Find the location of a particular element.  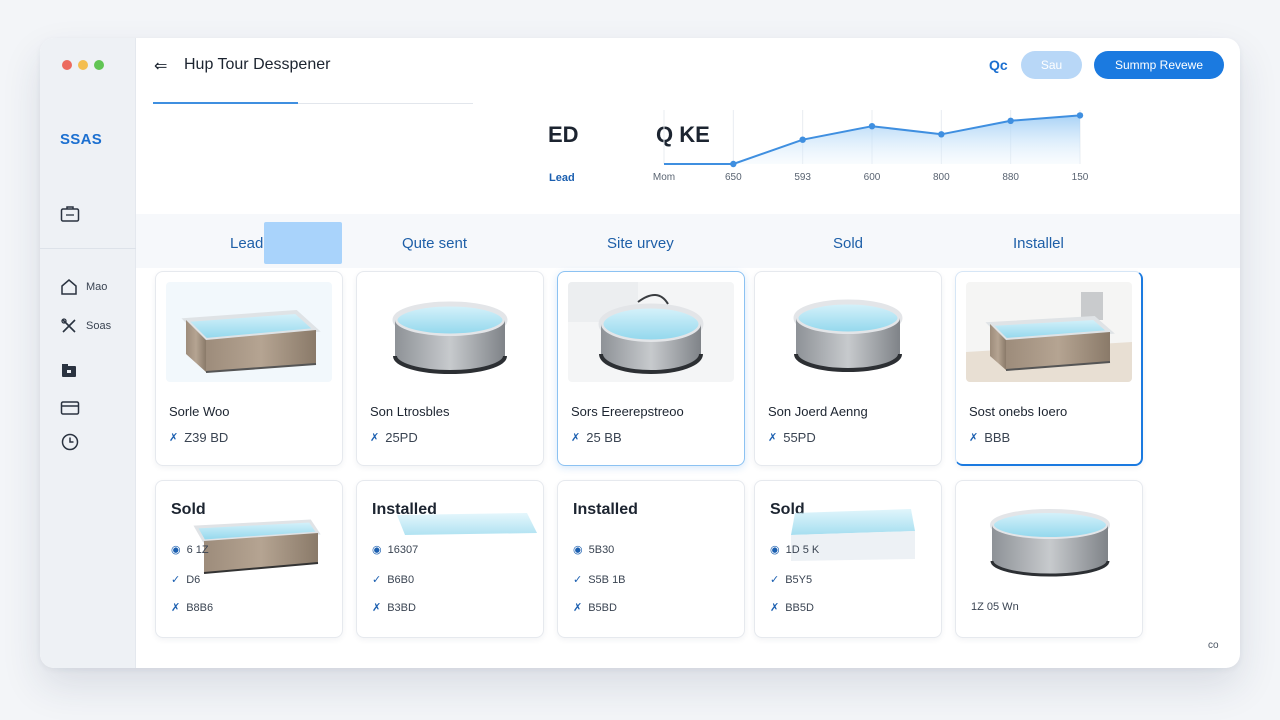

sidebar-item-soas: Soas is located at coordinates (85, 326).